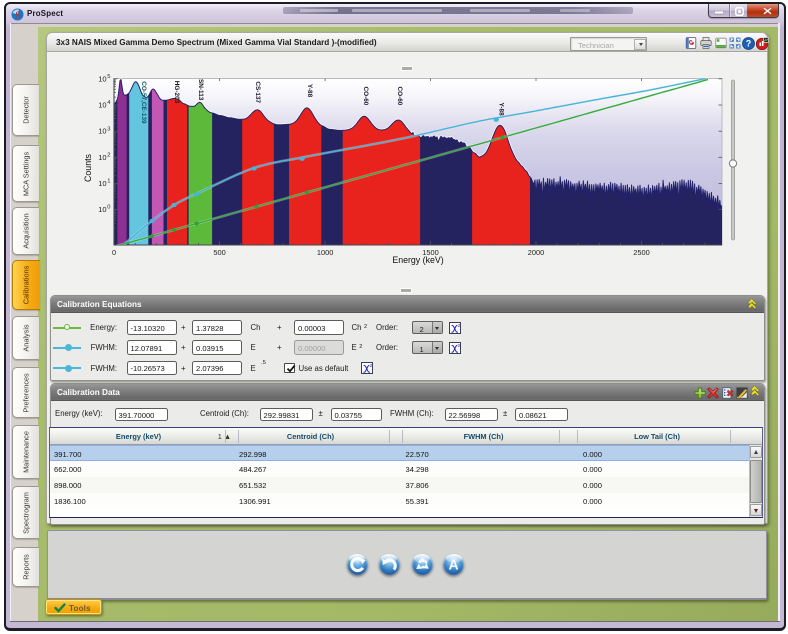  What do you see at coordinates (176, 92) in the screenshot?
I see `svg-text: HG-203` at bounding box center [176, 92].